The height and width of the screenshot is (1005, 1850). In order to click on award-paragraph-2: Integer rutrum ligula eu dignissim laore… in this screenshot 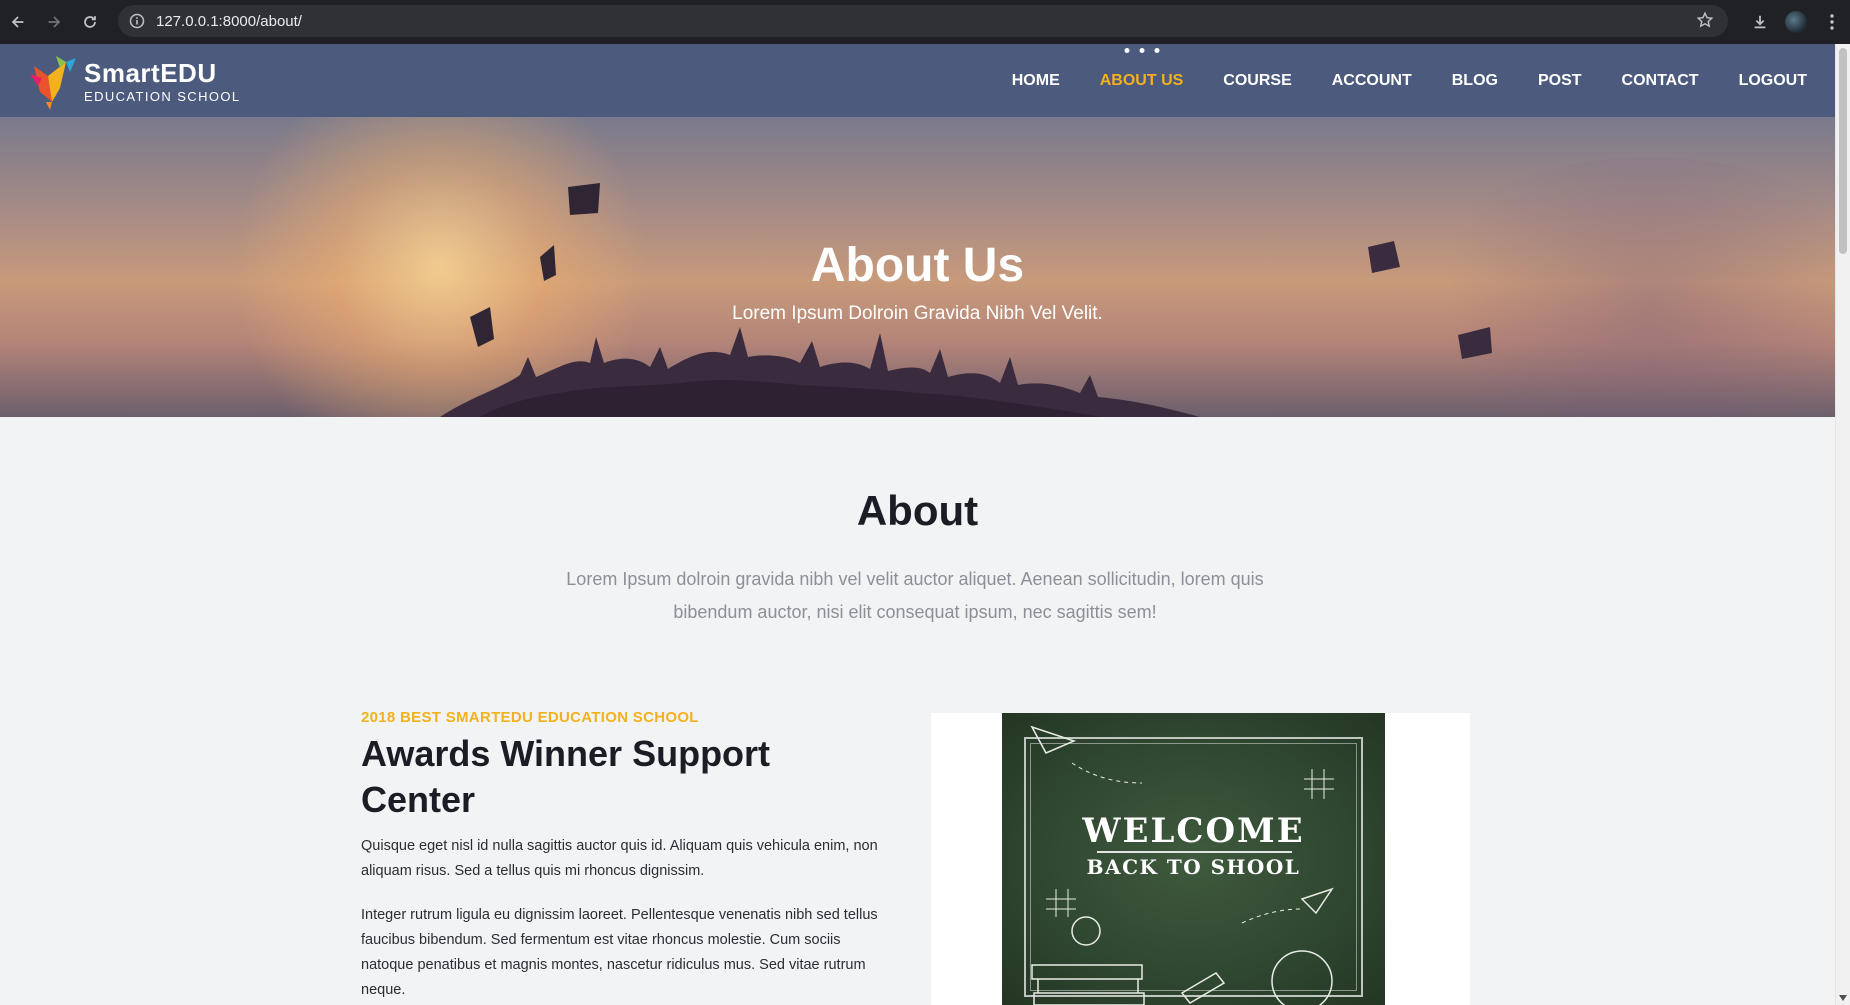, I will do `click(619, 952)`.